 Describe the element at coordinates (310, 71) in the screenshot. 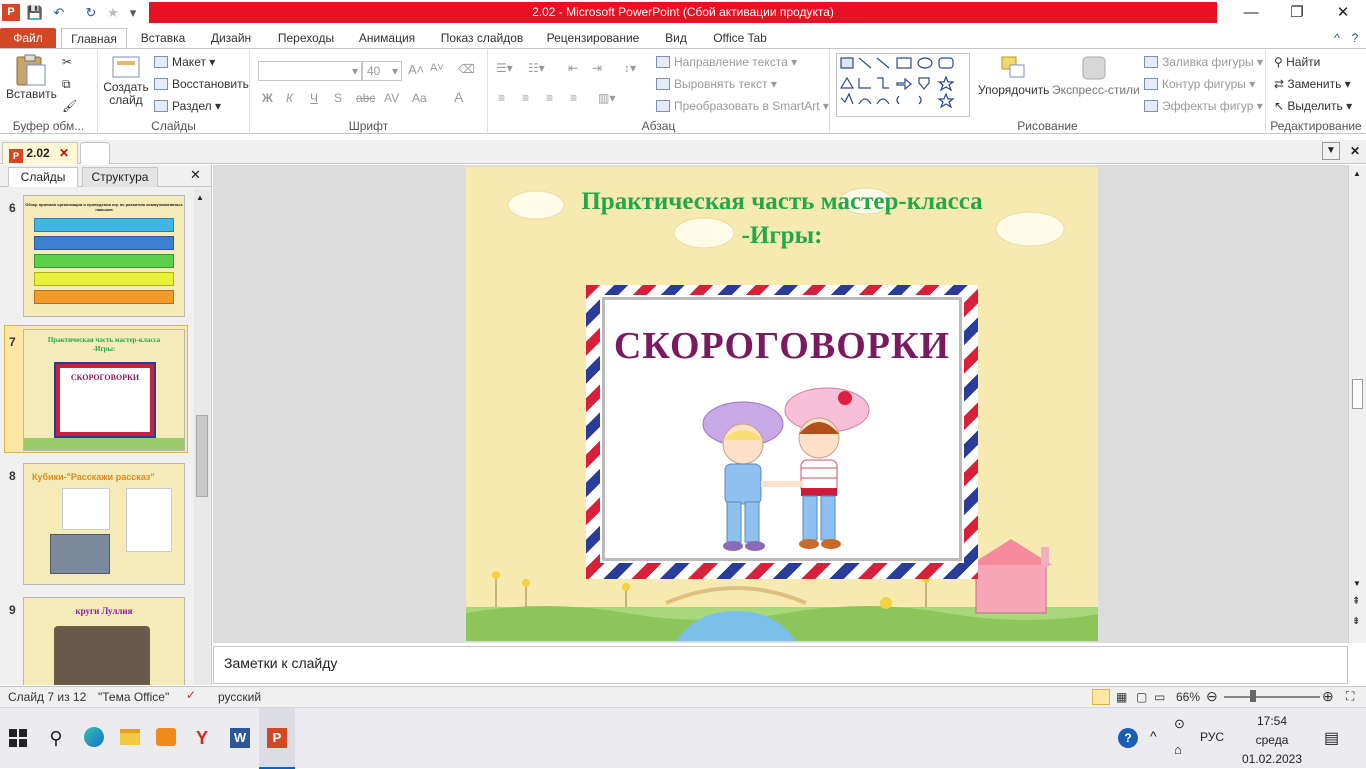

I see `font-name-combo: ▾` at that location.